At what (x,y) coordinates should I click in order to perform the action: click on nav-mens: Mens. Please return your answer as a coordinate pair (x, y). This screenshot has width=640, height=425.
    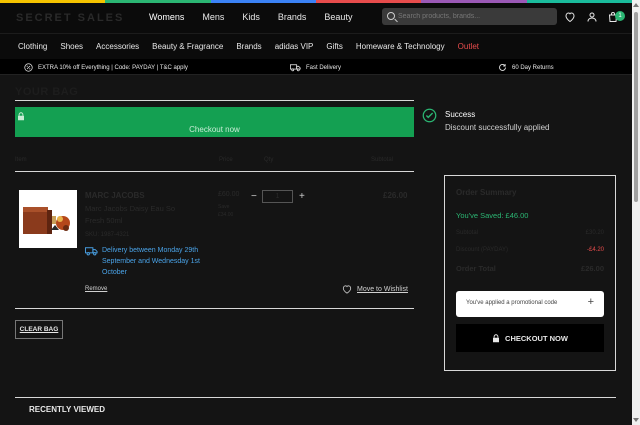
    Looking at the image, I should click on (213, 17).